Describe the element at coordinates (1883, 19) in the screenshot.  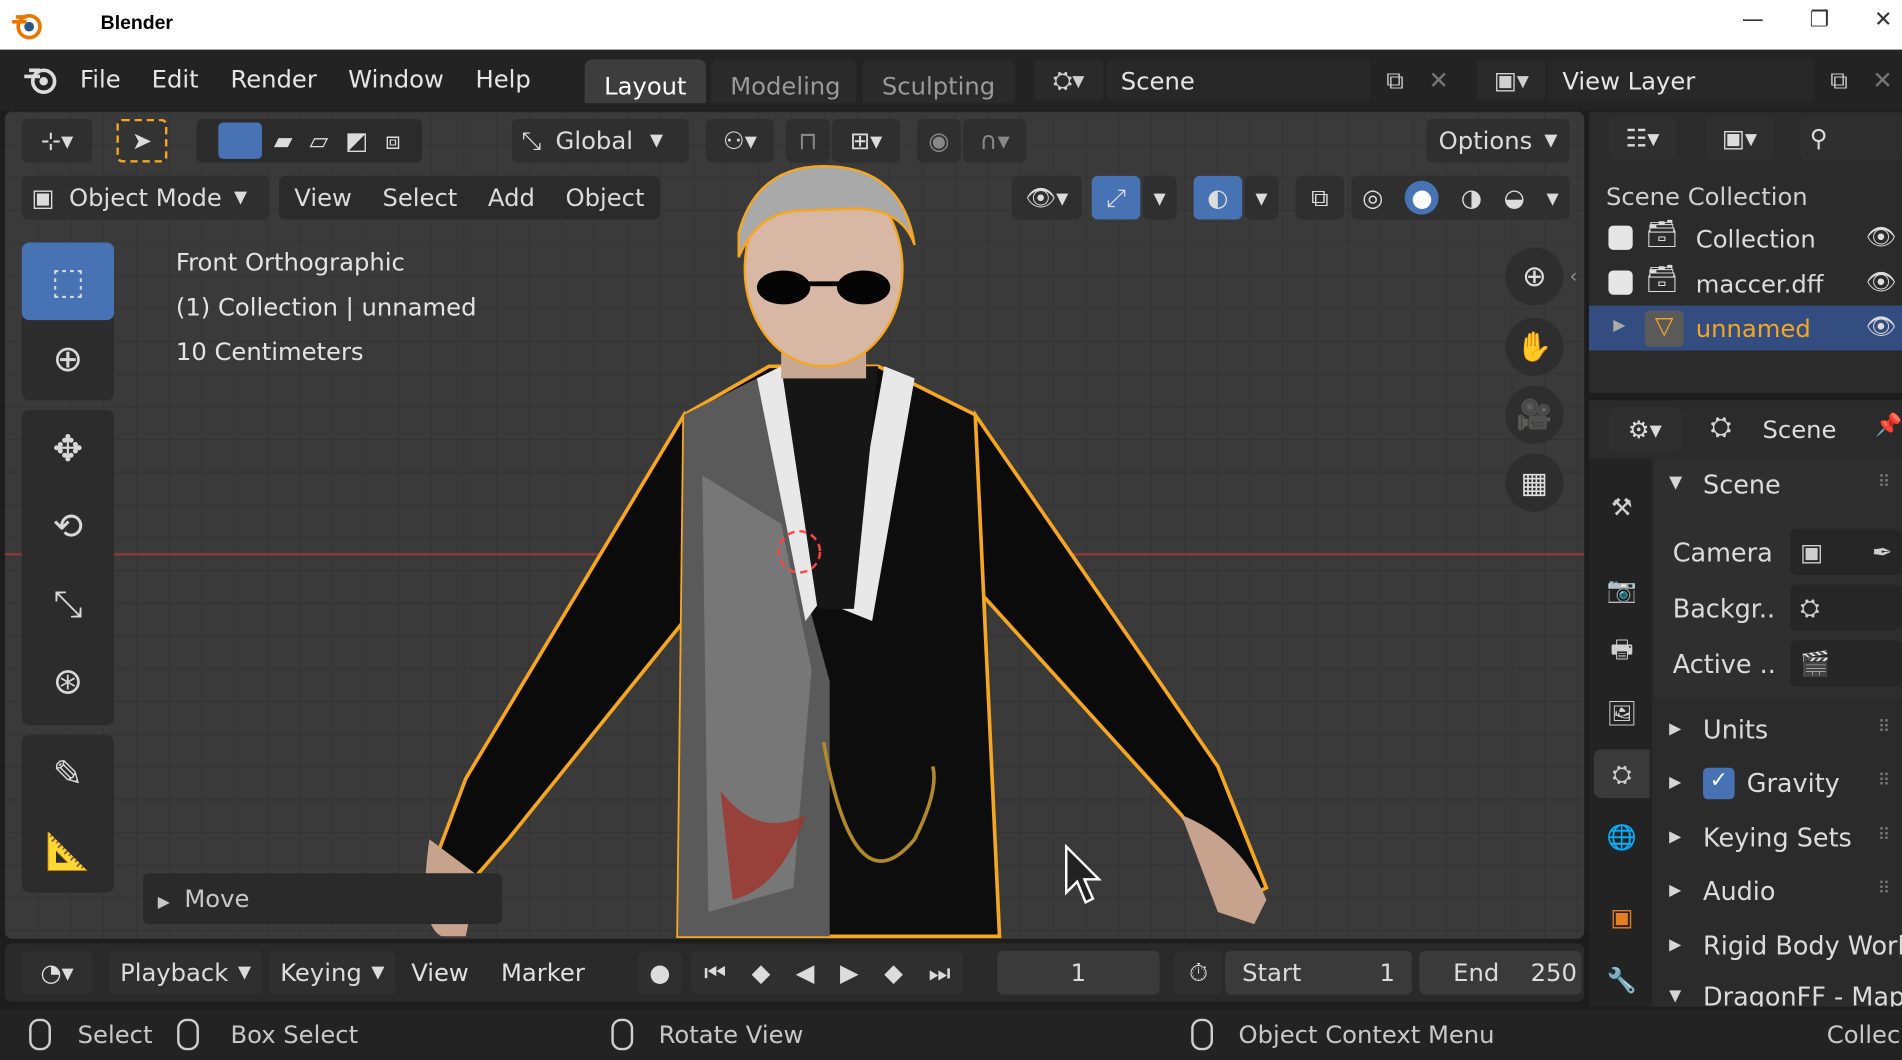
I see `close-button: ✕` at that location.